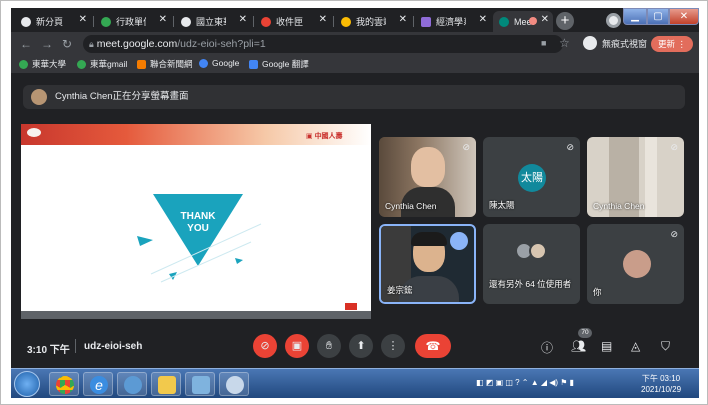 The height and width of the screenshot is (405, 708). What do you see at coordinates (323, 44) in the screenshot?
I see `address-bar: 🔒︎ meet.google.com/udz-eioi-seh?pli=1` at bounding box center [323, 44].